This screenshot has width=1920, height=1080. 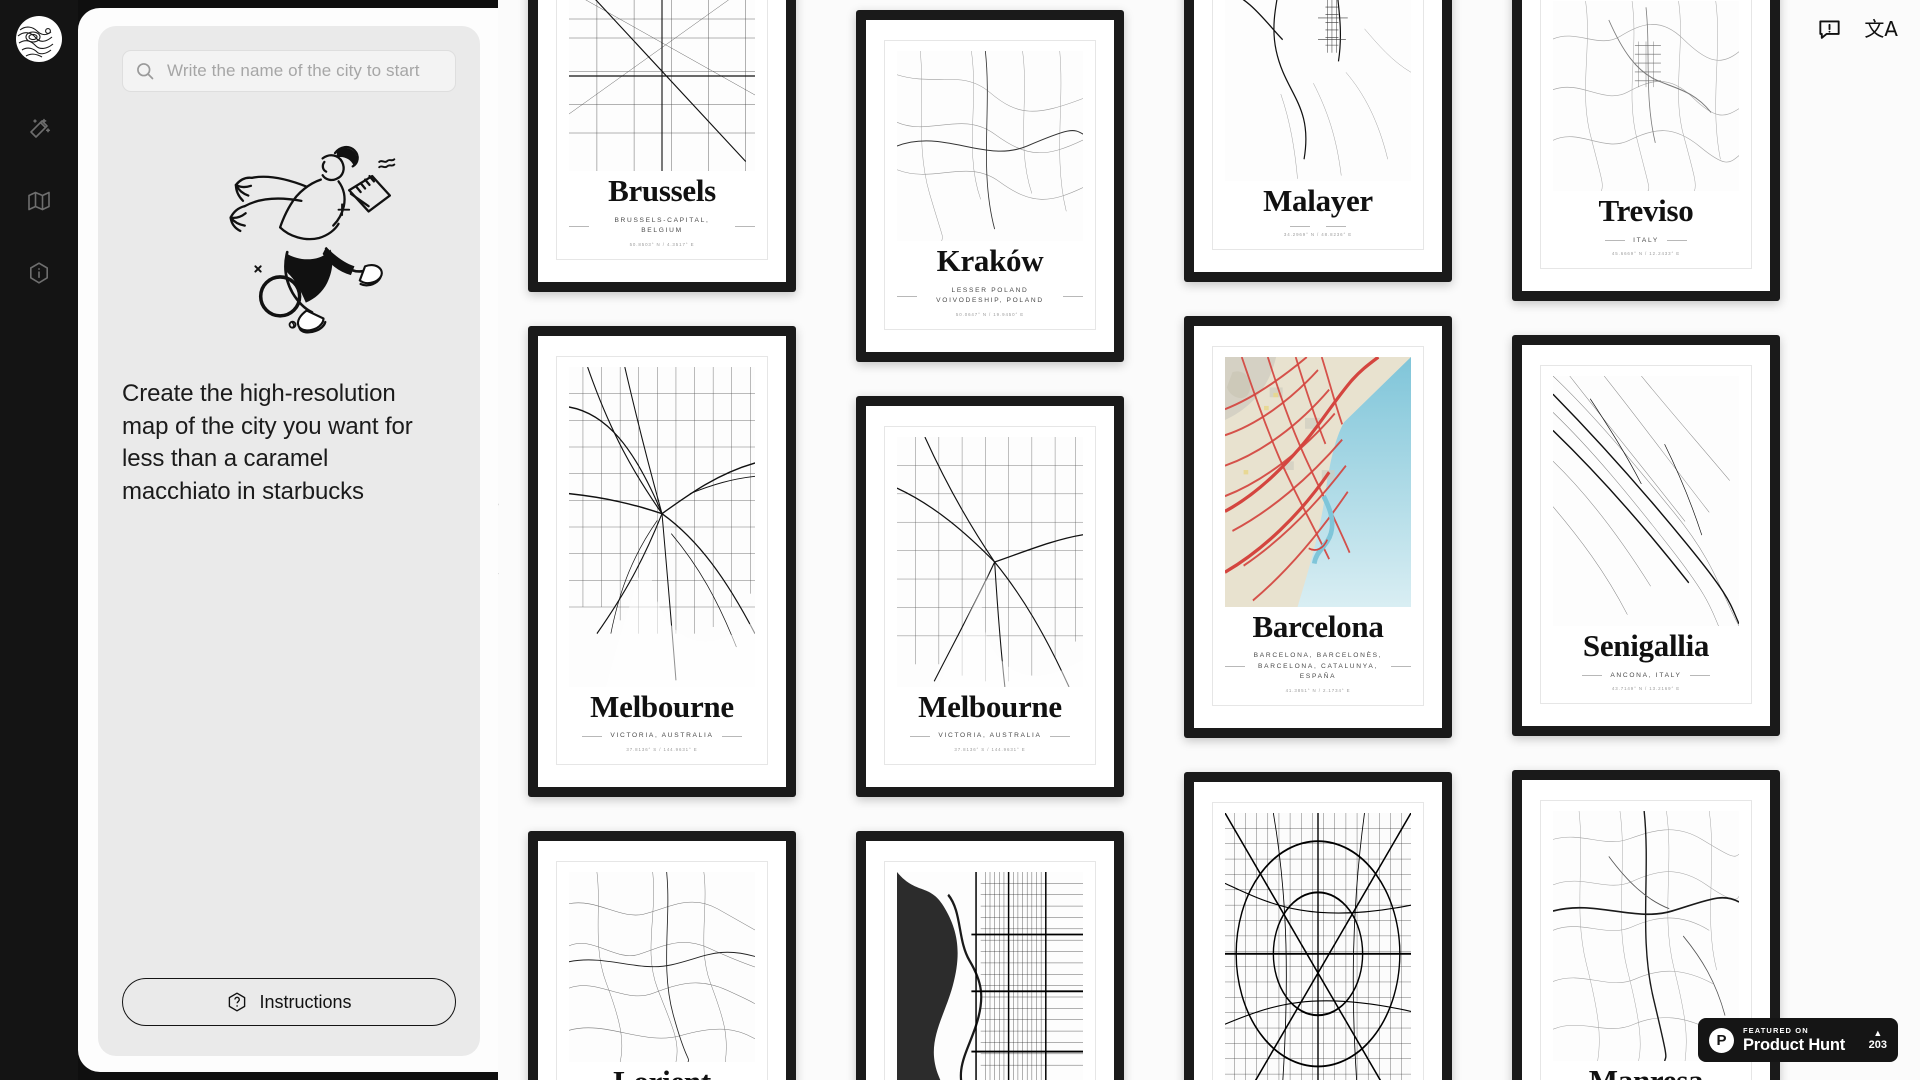 What do you see at coordinates (39, 273) in the screenshot?
I see `sidebar-item-info` at bounding box center [39, 273].